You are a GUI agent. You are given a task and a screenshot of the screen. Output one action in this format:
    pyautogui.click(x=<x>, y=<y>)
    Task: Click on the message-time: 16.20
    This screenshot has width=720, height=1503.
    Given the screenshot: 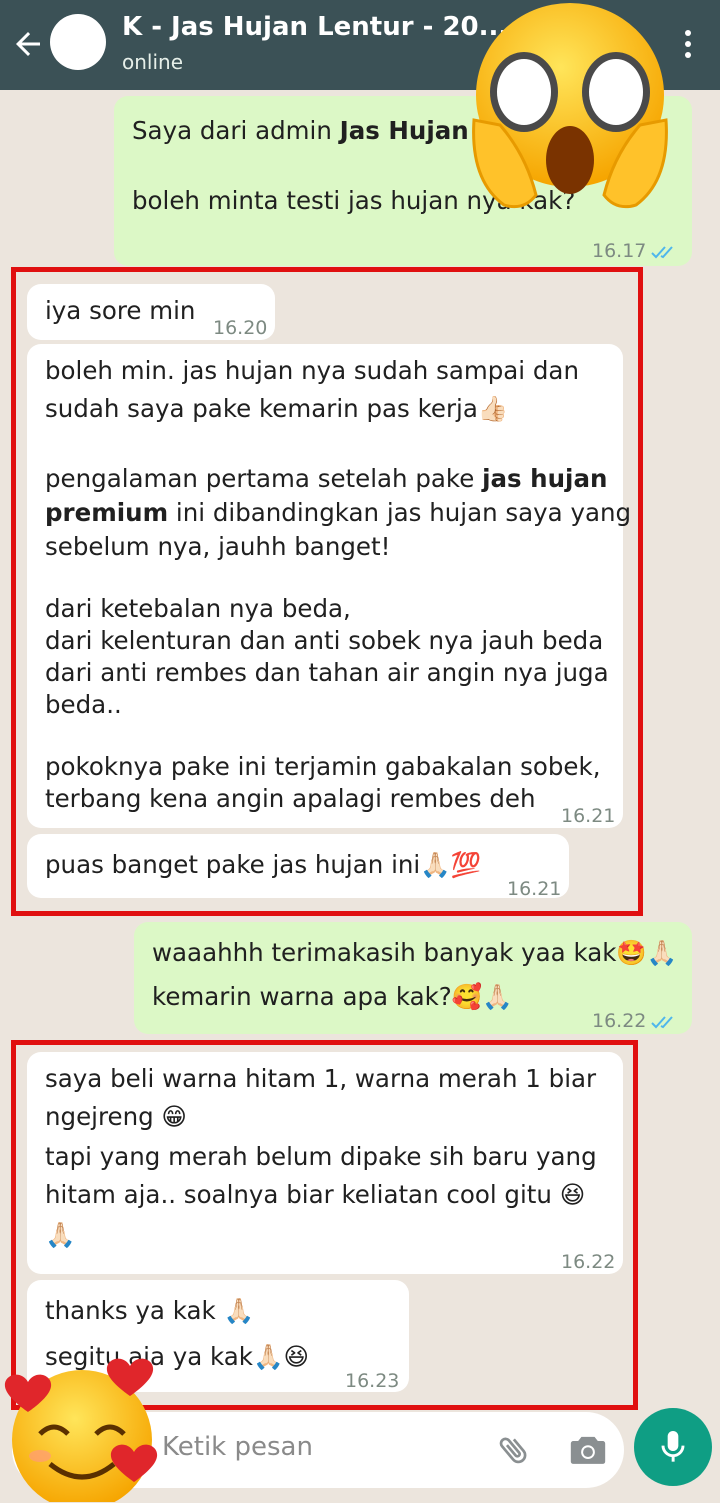 What is the action you would take?
    pyautogui.click(x=240, y=328)
    